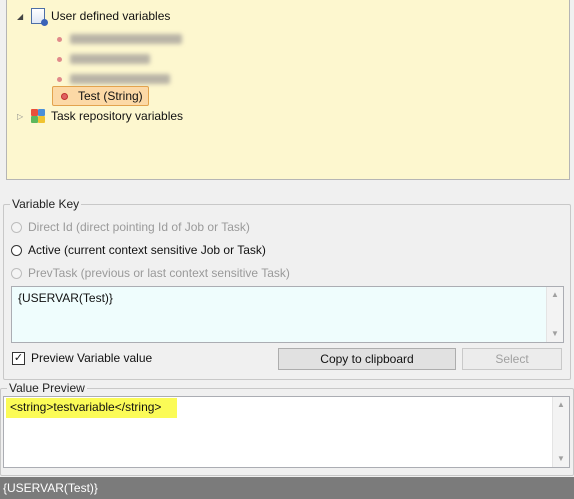 Image resolution: width=574 pixels, height=499 pixels. What do you see at coordinates (64, 96) in the screenshot?
I see `string-variable-icon` at bounding box center [64, 96].